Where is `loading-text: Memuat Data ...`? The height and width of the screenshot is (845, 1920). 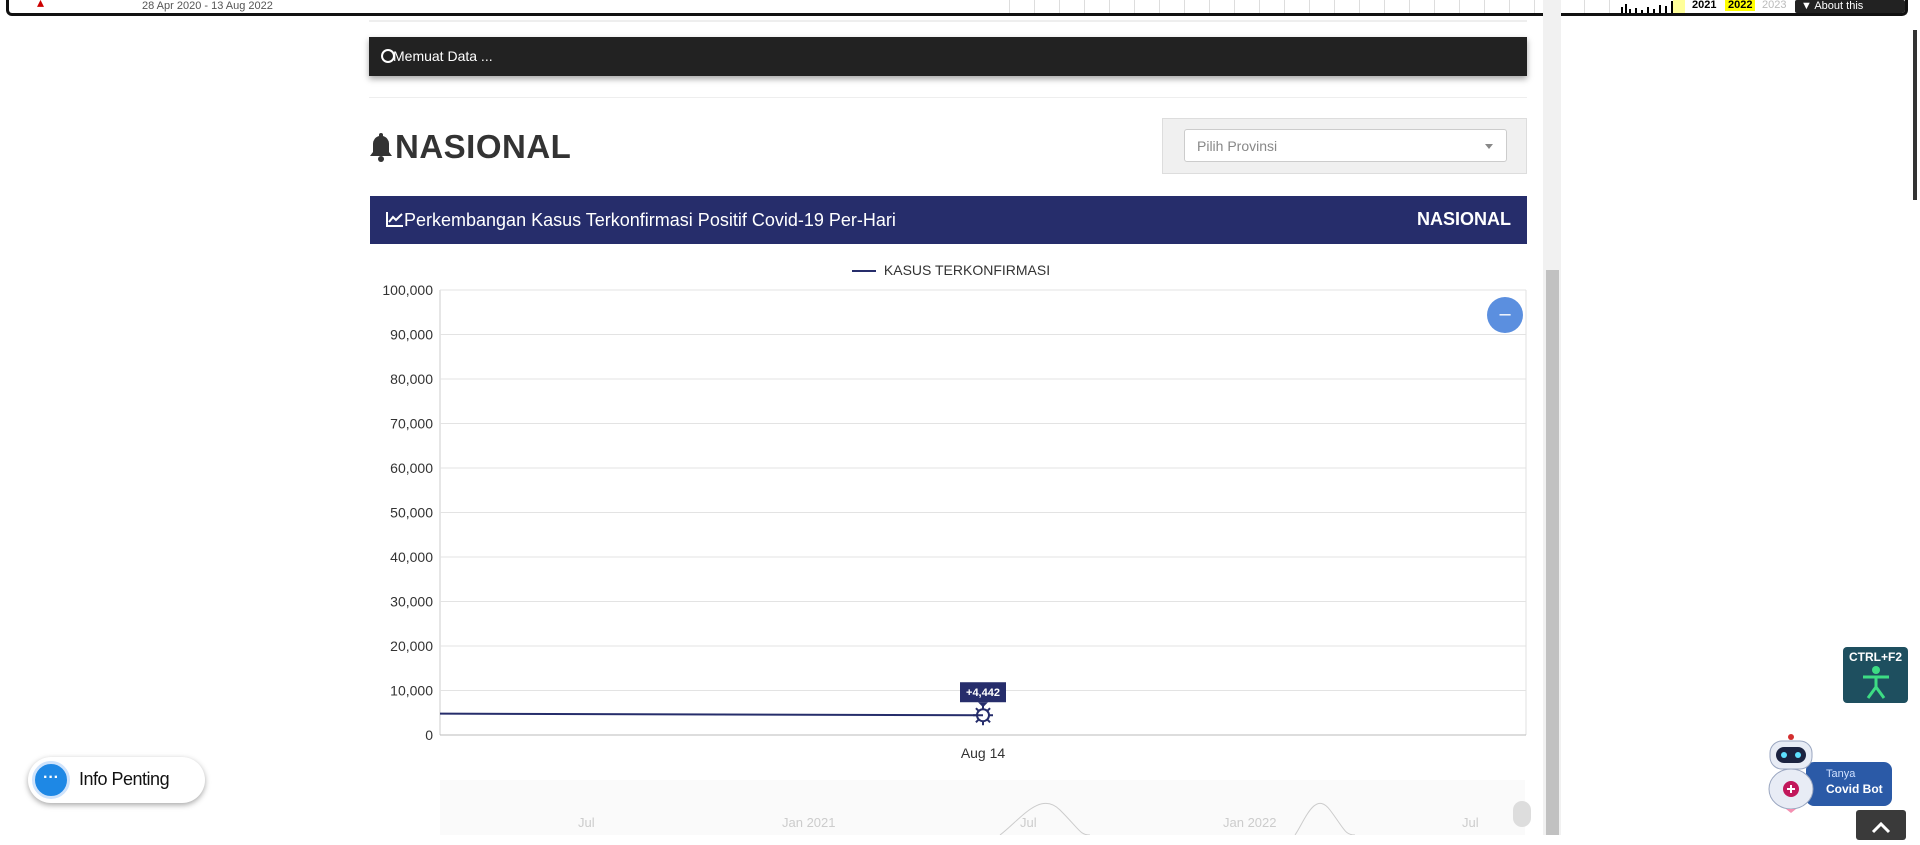 loading-text: Memuat Data ... is located at coordinates (443, 56).